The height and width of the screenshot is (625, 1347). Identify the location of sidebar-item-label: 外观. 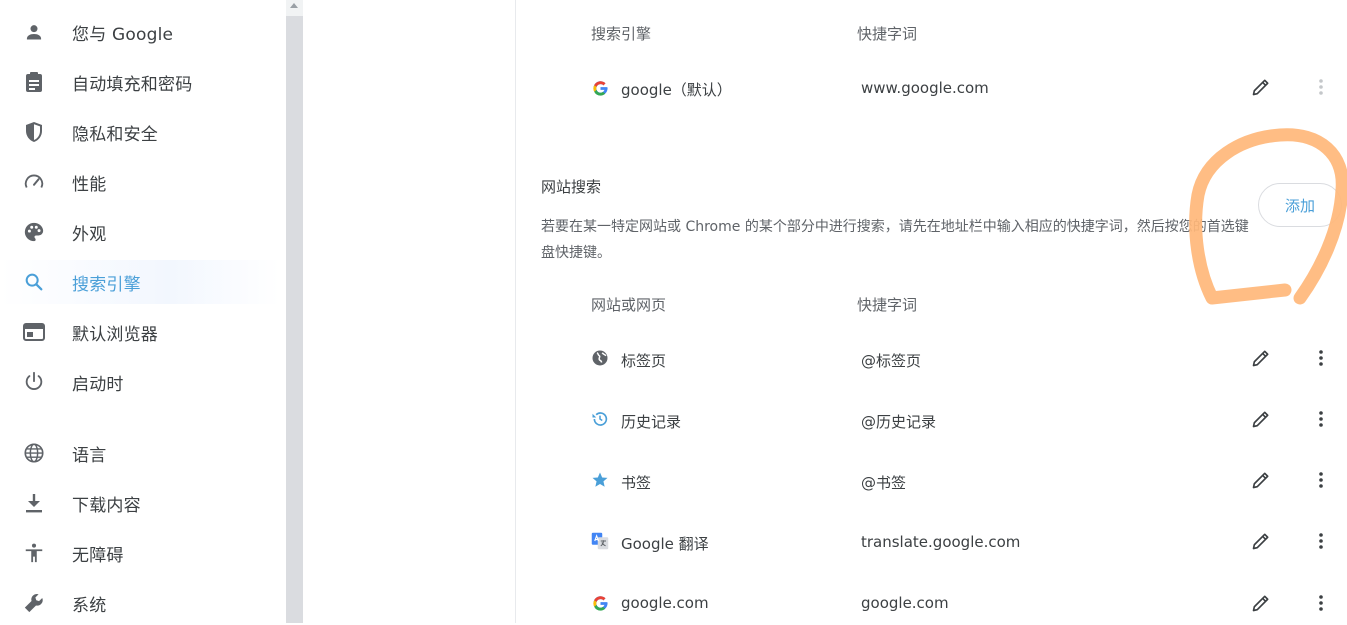
(89, 234).